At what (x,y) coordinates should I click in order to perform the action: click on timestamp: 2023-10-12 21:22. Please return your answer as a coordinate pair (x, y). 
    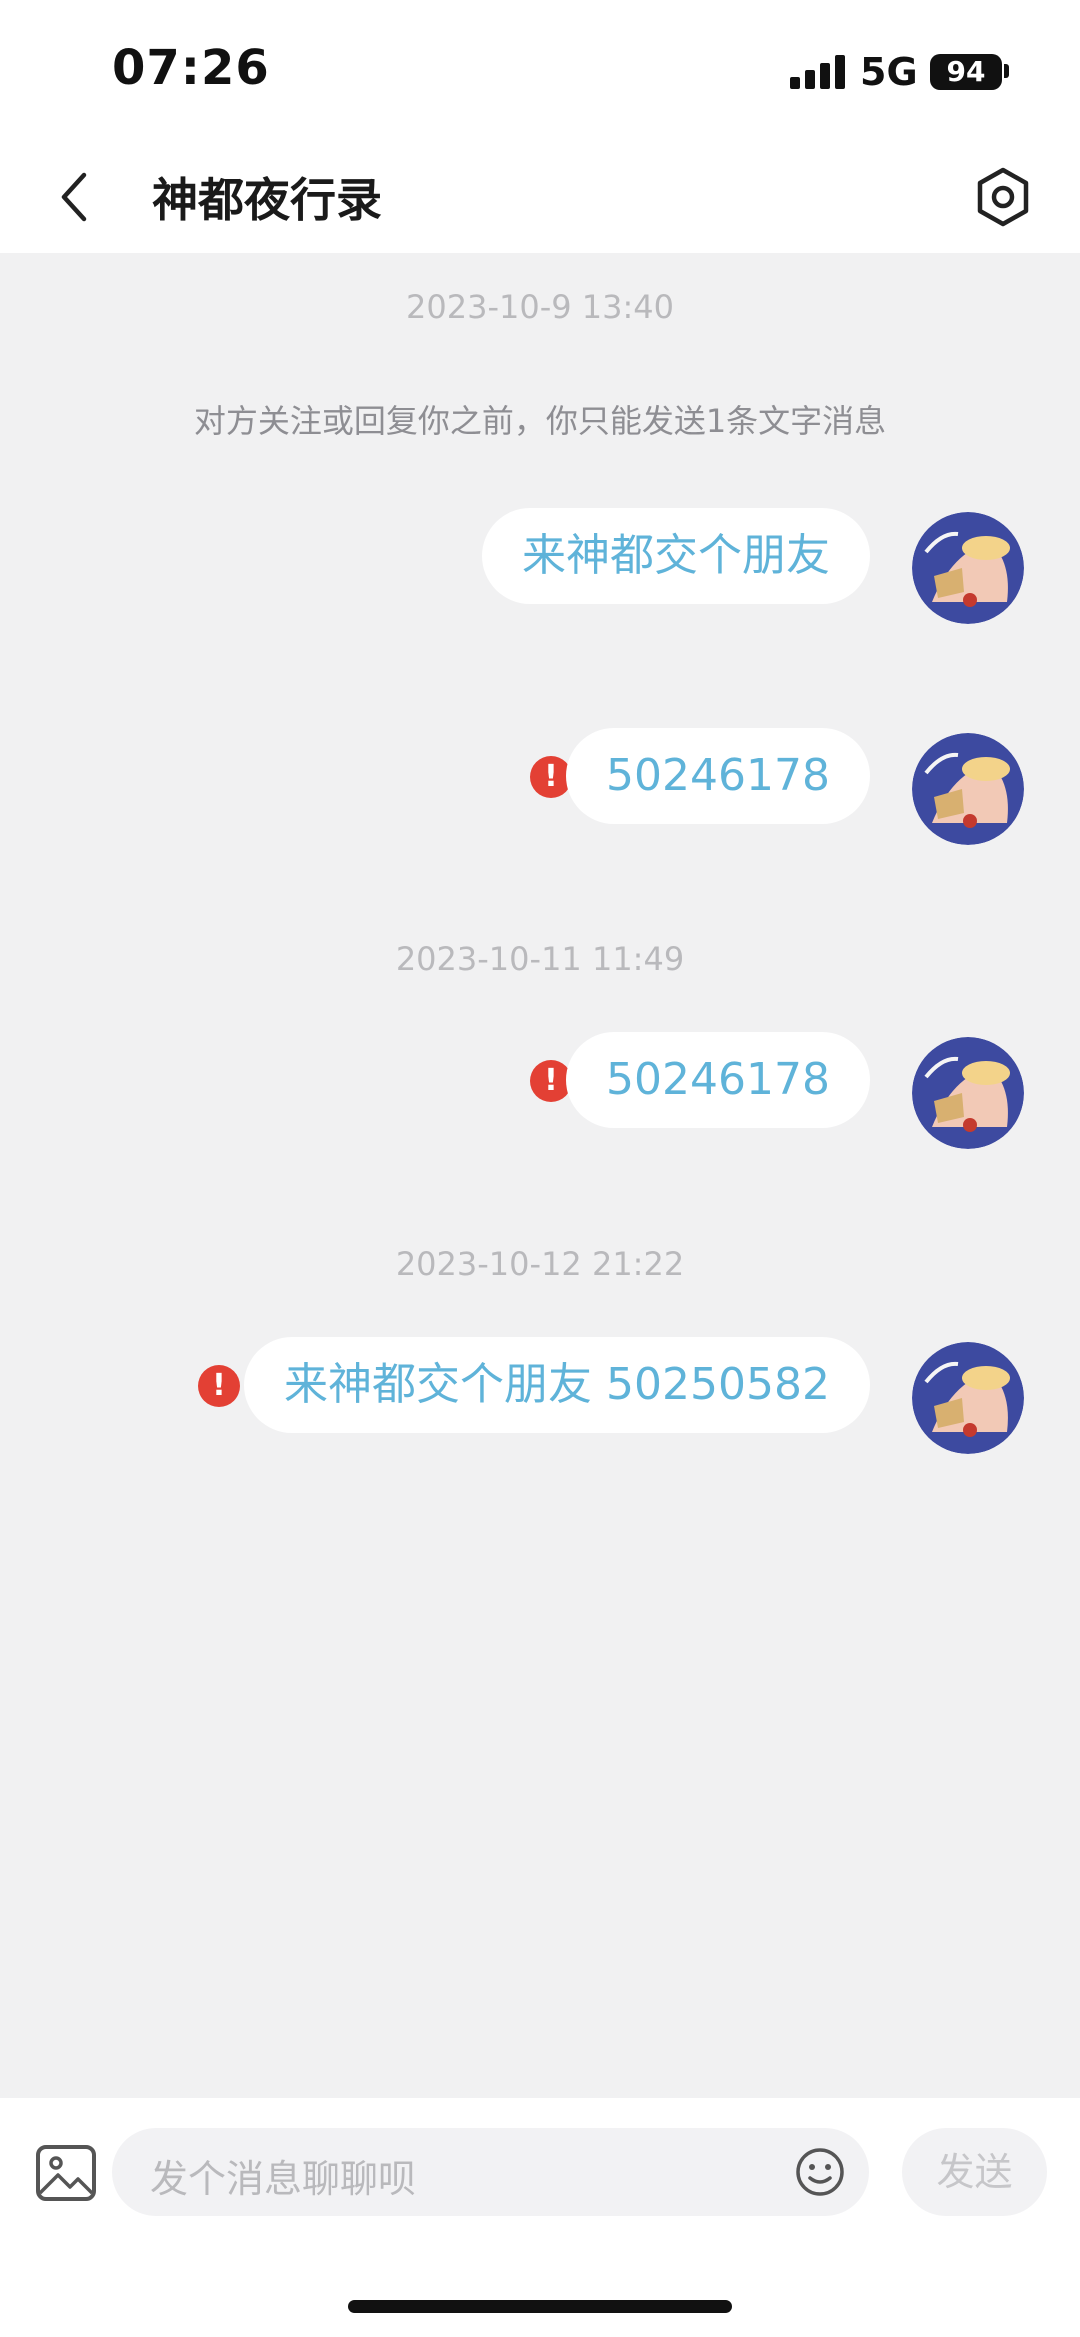
    Looking at the image, I should click on (540, 1264).